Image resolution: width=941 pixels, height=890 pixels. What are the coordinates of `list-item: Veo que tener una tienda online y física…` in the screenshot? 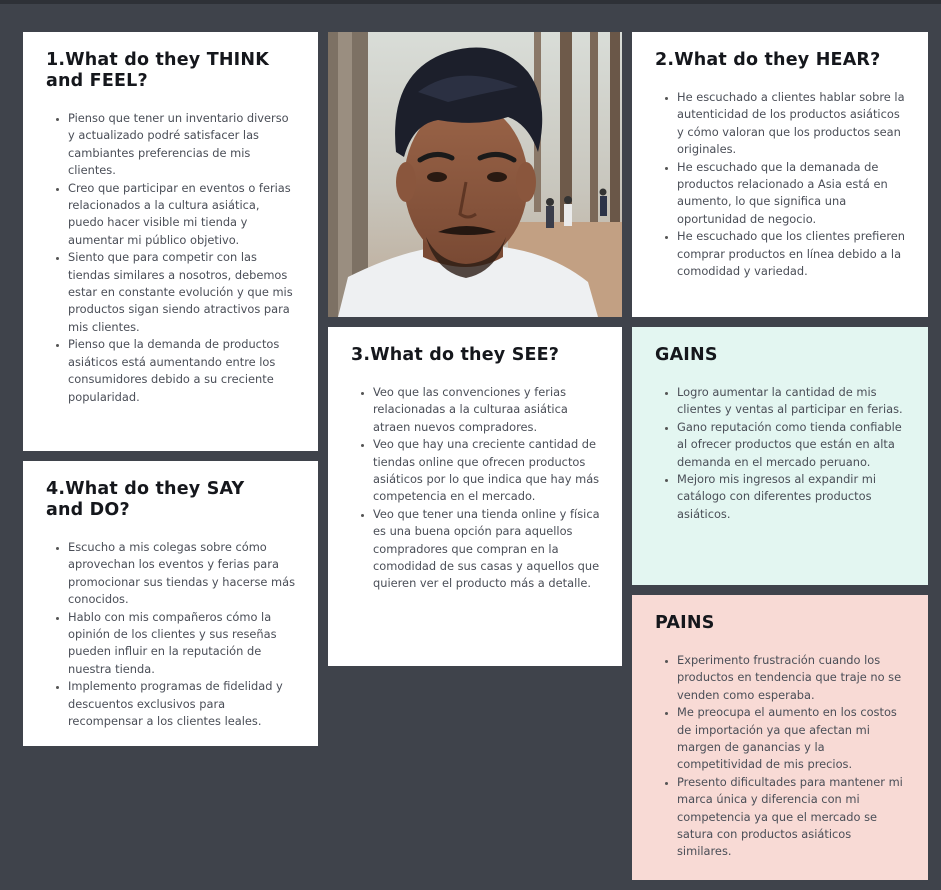 It's located at (486, 549).